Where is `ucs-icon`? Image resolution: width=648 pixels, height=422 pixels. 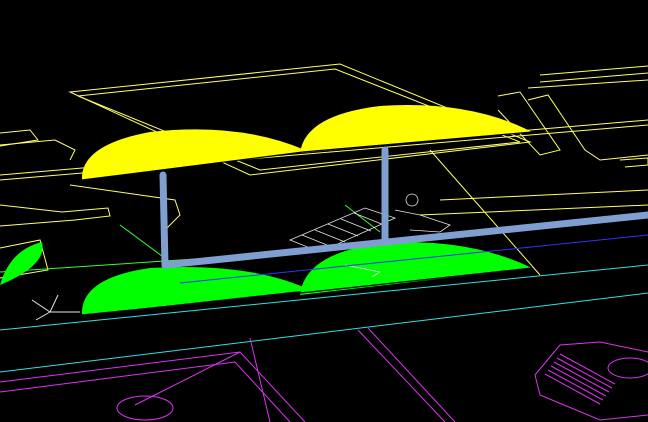 ucs-icon is located at coordinates (55, 307).